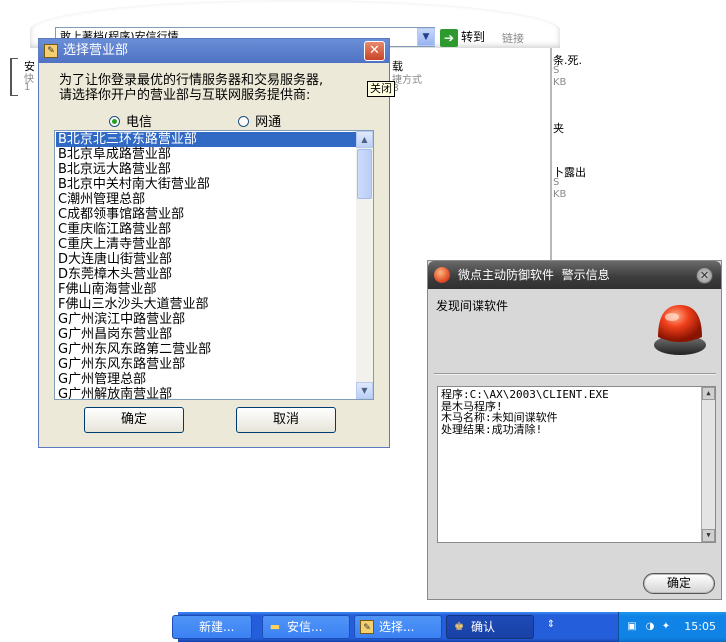  I want to click on dialog-close-button: ✕, so click(374, 51).